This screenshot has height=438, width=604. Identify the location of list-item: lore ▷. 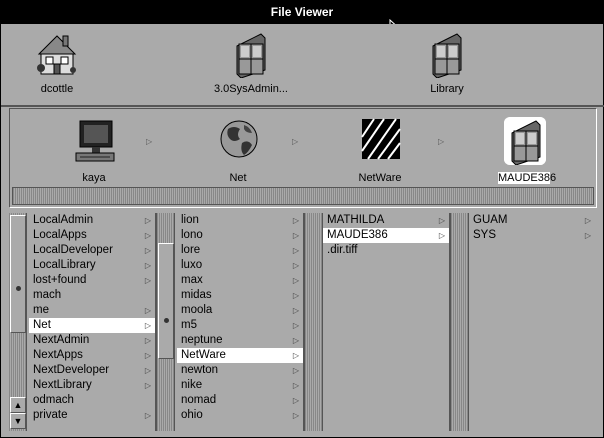
(240, 250).